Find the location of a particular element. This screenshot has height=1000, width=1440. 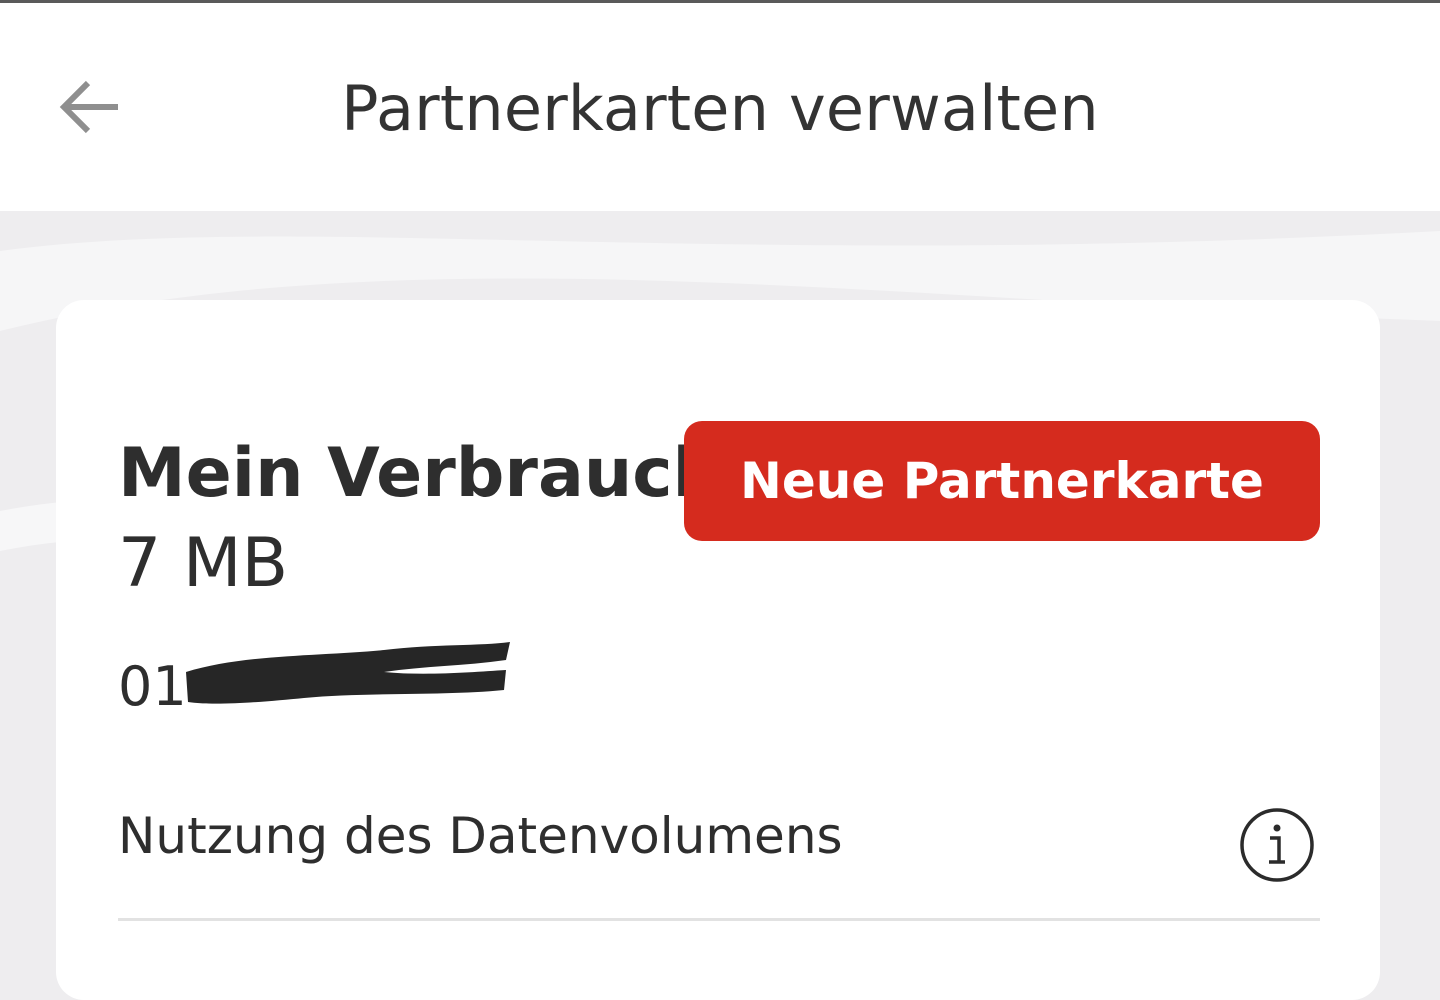

usage-label: Mein Verbrauch: is located at coordinates (433, 473).